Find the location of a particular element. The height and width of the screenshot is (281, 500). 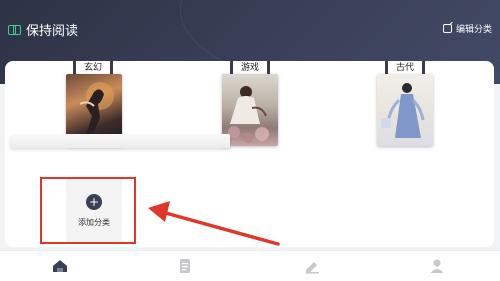

bookshelf-ledge is located at coordinates (120, 141).